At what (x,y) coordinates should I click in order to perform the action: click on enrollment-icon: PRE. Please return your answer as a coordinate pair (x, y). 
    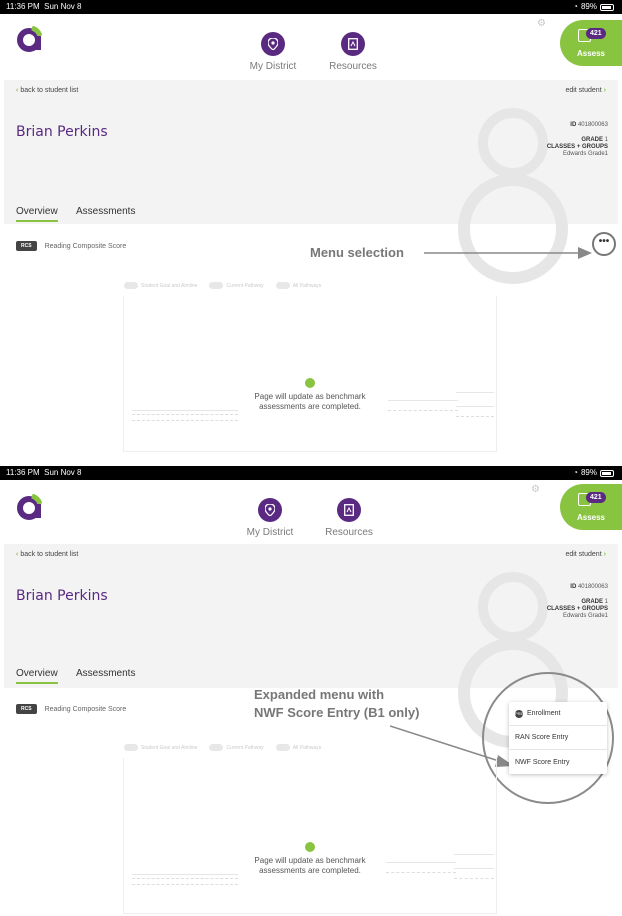
    Looking at the image, I should click on (519, 713).